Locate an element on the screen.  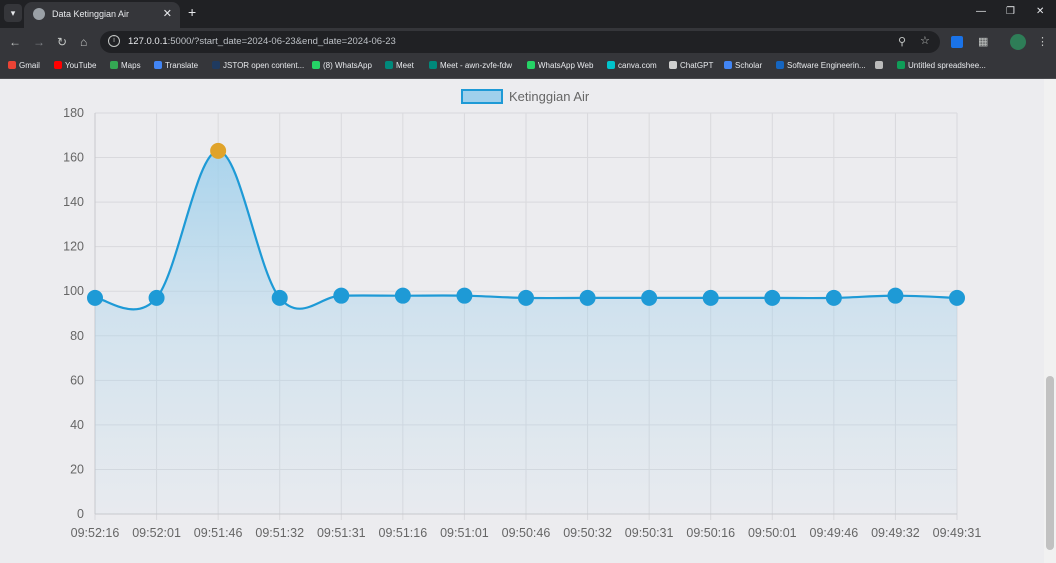
y-tick-label: 180 is located at coordinates (73, 113).